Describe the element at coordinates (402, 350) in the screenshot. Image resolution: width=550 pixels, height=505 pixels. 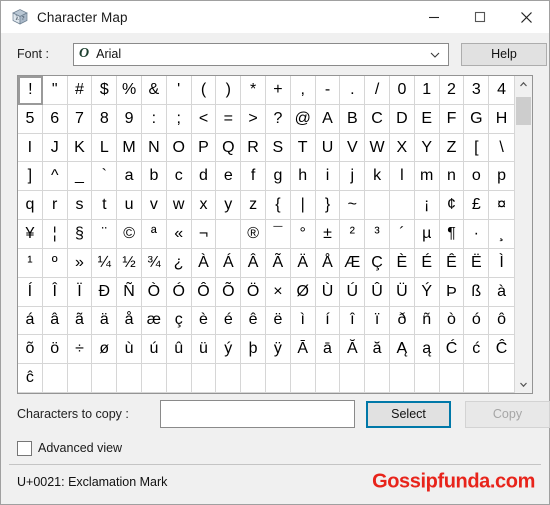
I see `character-cell: Ą` at that location.